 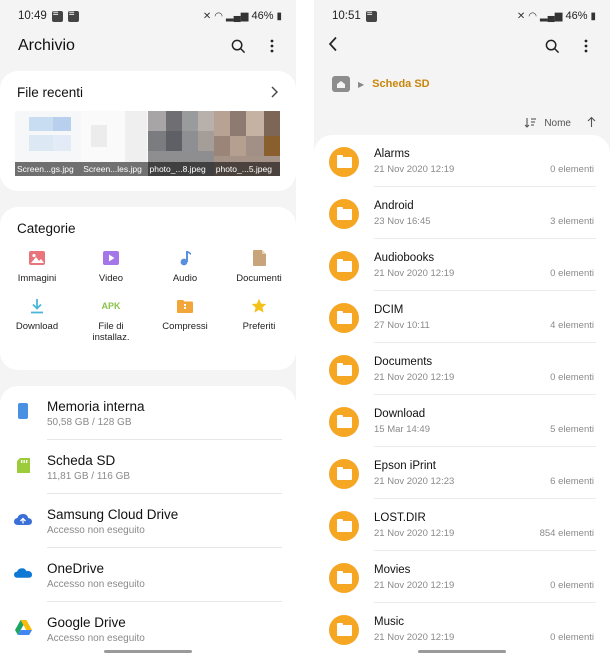 What do you see at coordinates (341, 84) in the screenshot?
I see `home-folder-icon` at bounding box center [341, 84].